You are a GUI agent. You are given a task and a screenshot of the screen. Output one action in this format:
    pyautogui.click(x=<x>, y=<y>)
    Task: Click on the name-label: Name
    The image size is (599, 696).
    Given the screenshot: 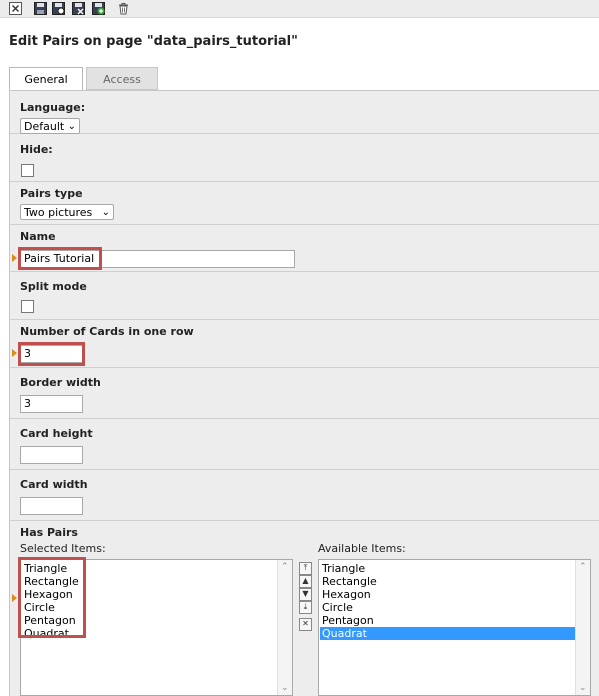 What is the action you would take?
    pyautogui.click(x=38, y=236)
    